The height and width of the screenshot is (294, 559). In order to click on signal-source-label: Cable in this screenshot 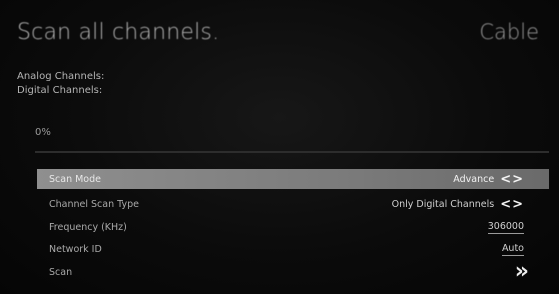, I will do `click(509, 32)`.